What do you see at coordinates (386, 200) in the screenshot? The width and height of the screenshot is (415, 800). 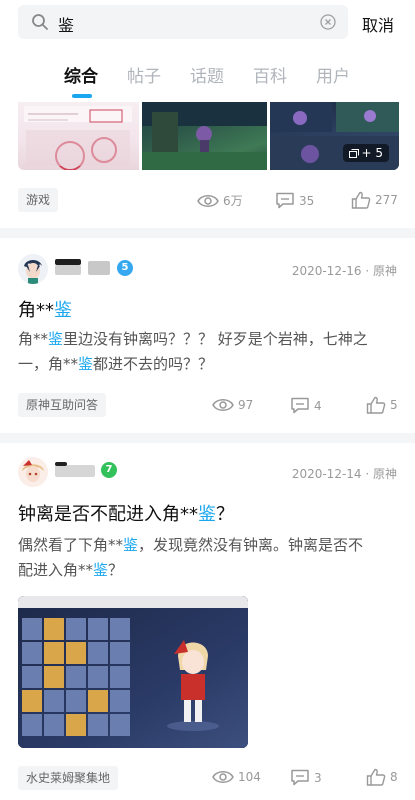 I see `like-count-value: 277` at bounding box center [386, 200].